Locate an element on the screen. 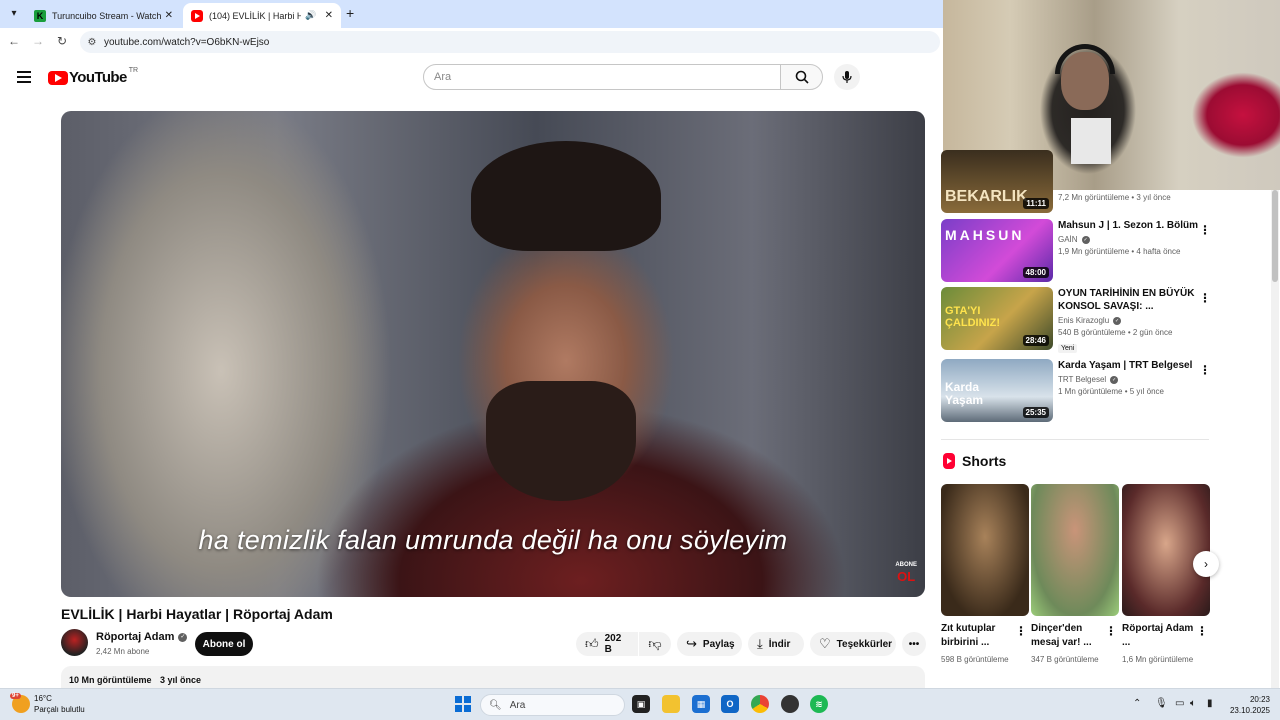  related-channel: GAİN is located at coordinates (1068, 239).